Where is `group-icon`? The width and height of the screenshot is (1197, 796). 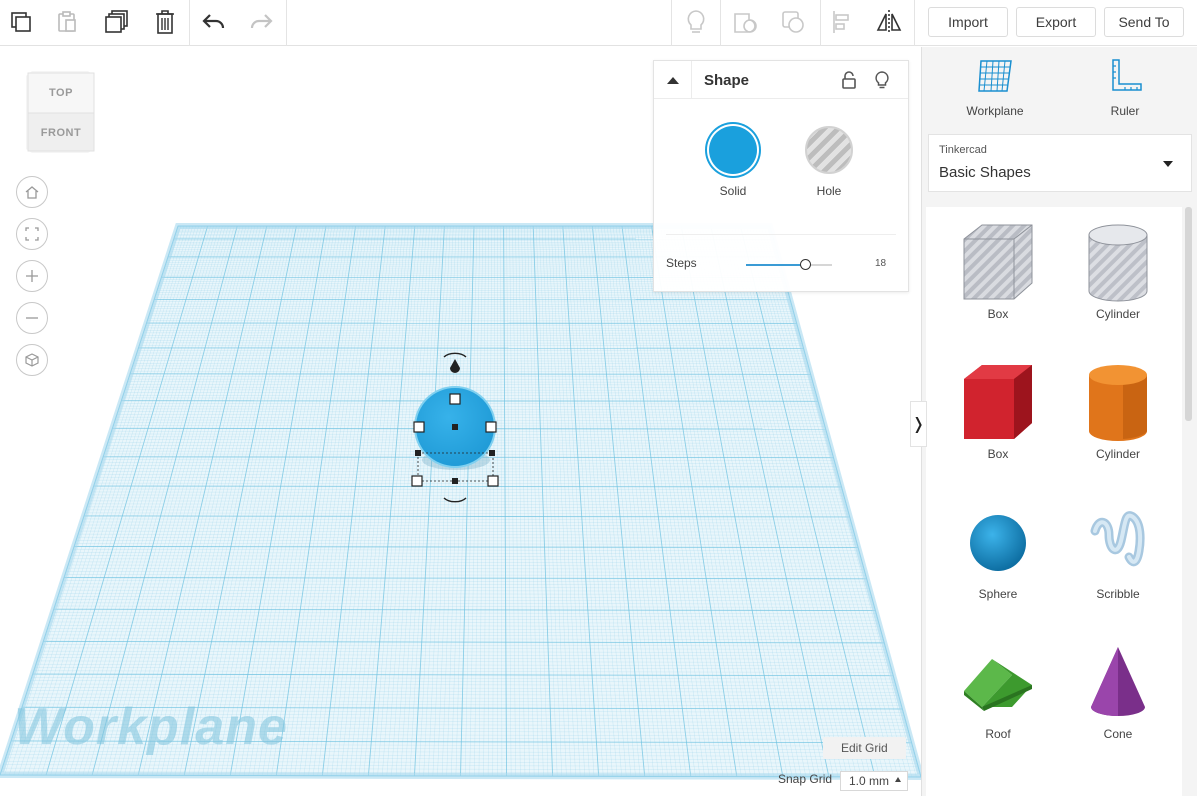
group-icon is located at coordinates (793, 22).